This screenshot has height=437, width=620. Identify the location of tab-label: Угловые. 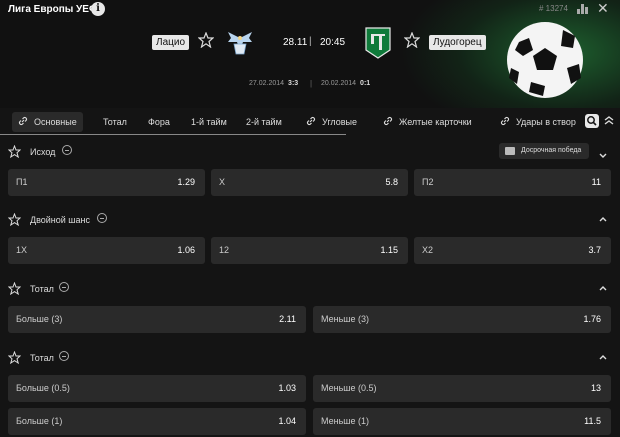
(340, 122).